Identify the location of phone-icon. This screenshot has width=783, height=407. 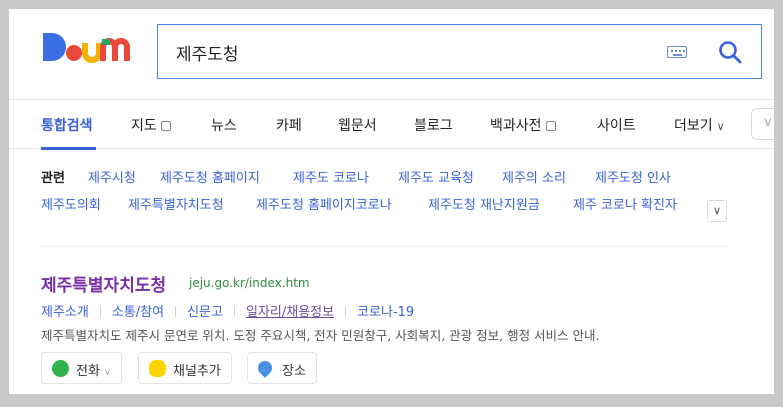
(60, 368).